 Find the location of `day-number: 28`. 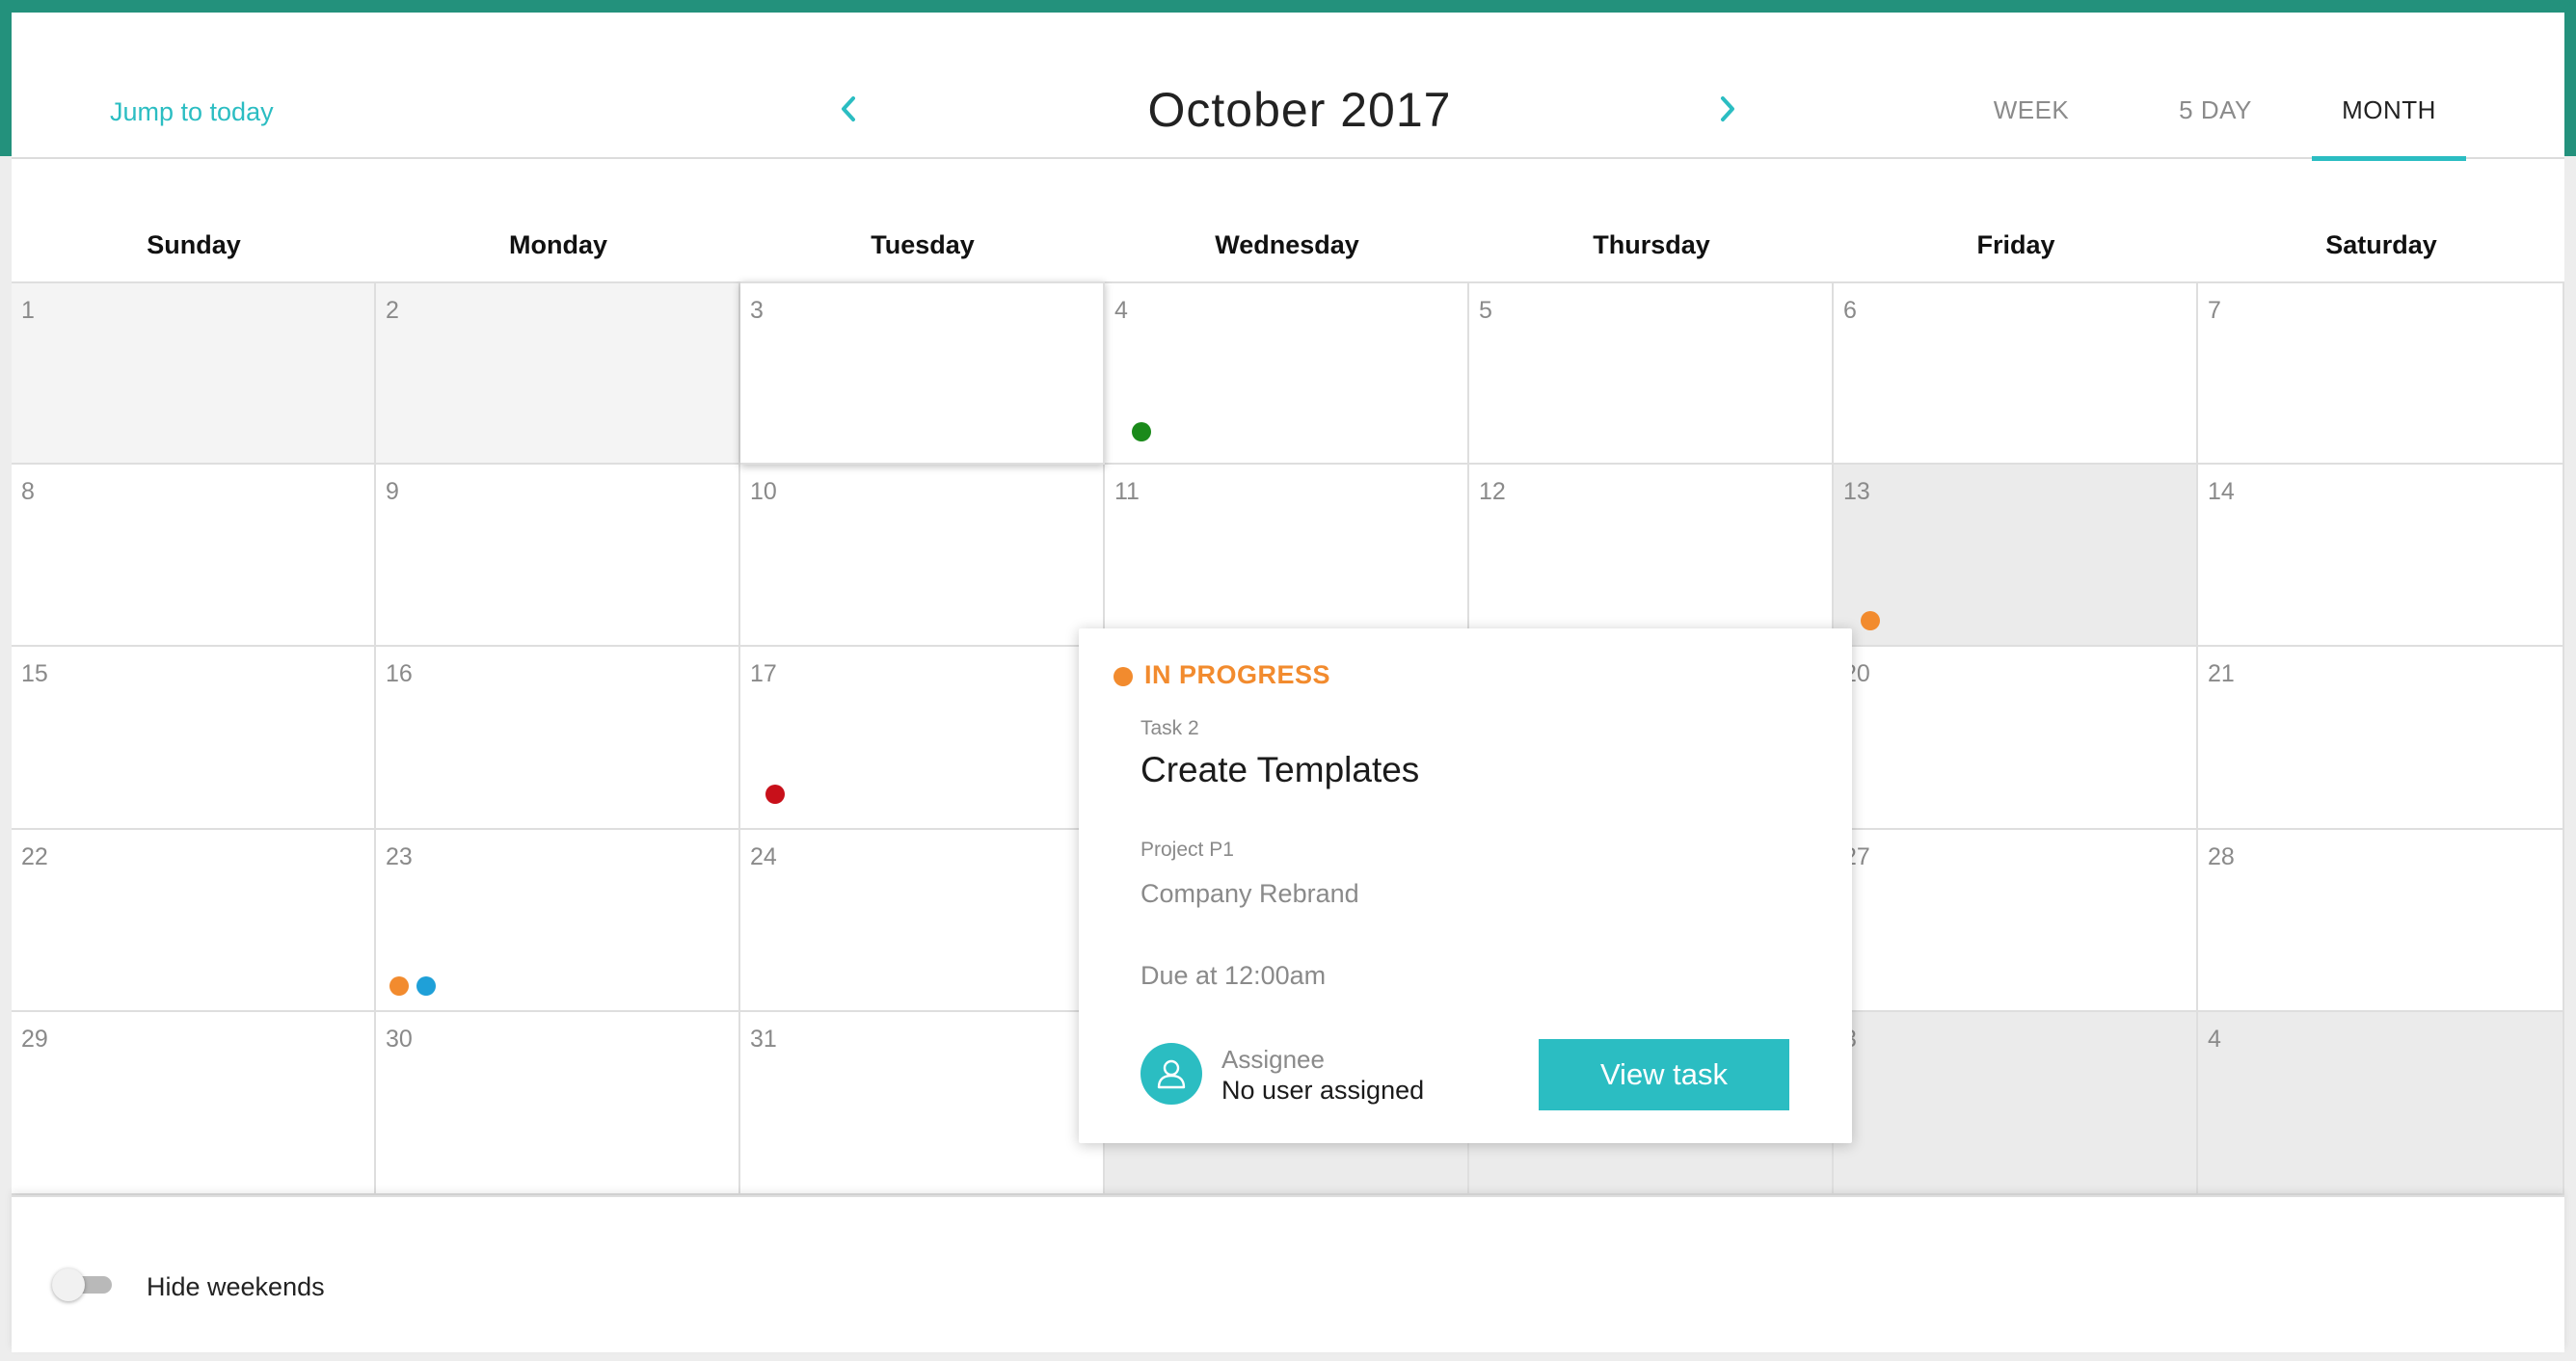

day-number: 28 is located at coordinates (2221, 856).